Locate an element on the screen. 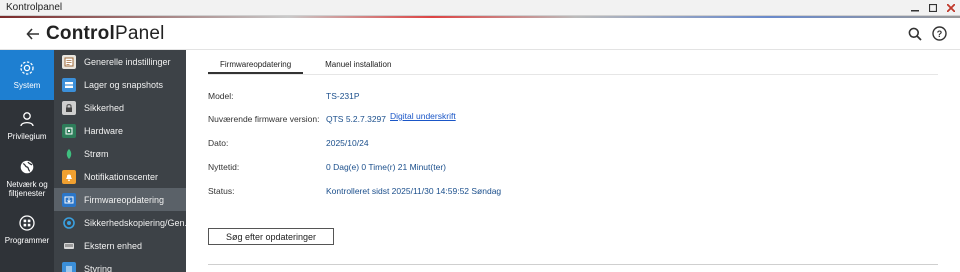 This screenshot has width=960, height=272. menu-item-hardware: Hardware is located at coordinates (120, 130).